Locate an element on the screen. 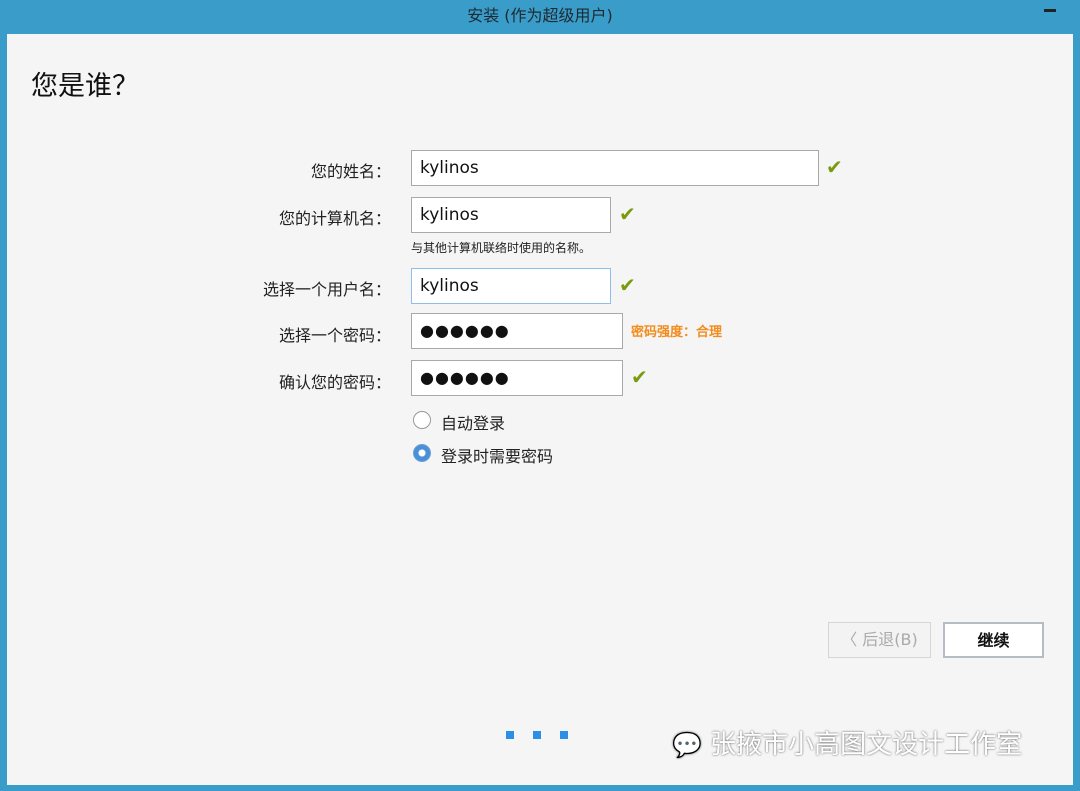 Image resolution: width=1080 pixels, height=791 pixels. password-strength: 密码强度：合理 is located at coordinates (677, 332).